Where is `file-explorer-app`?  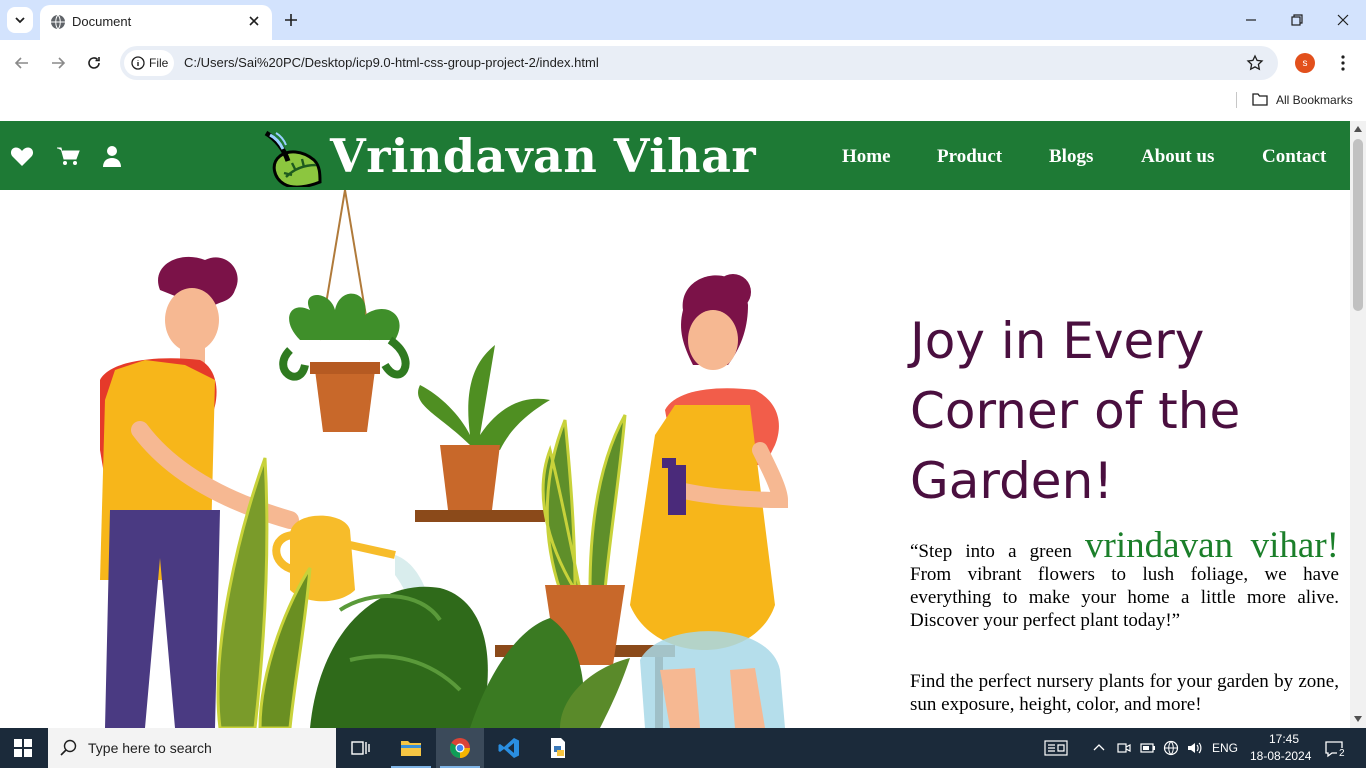
file-explorer-app is located at coordinates (411, 748).